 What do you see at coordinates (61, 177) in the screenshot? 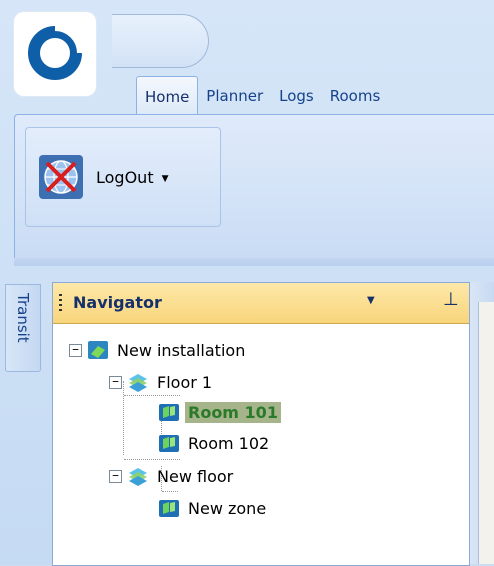
I see `globe-cross-icon` at bounding box center [61, 177].